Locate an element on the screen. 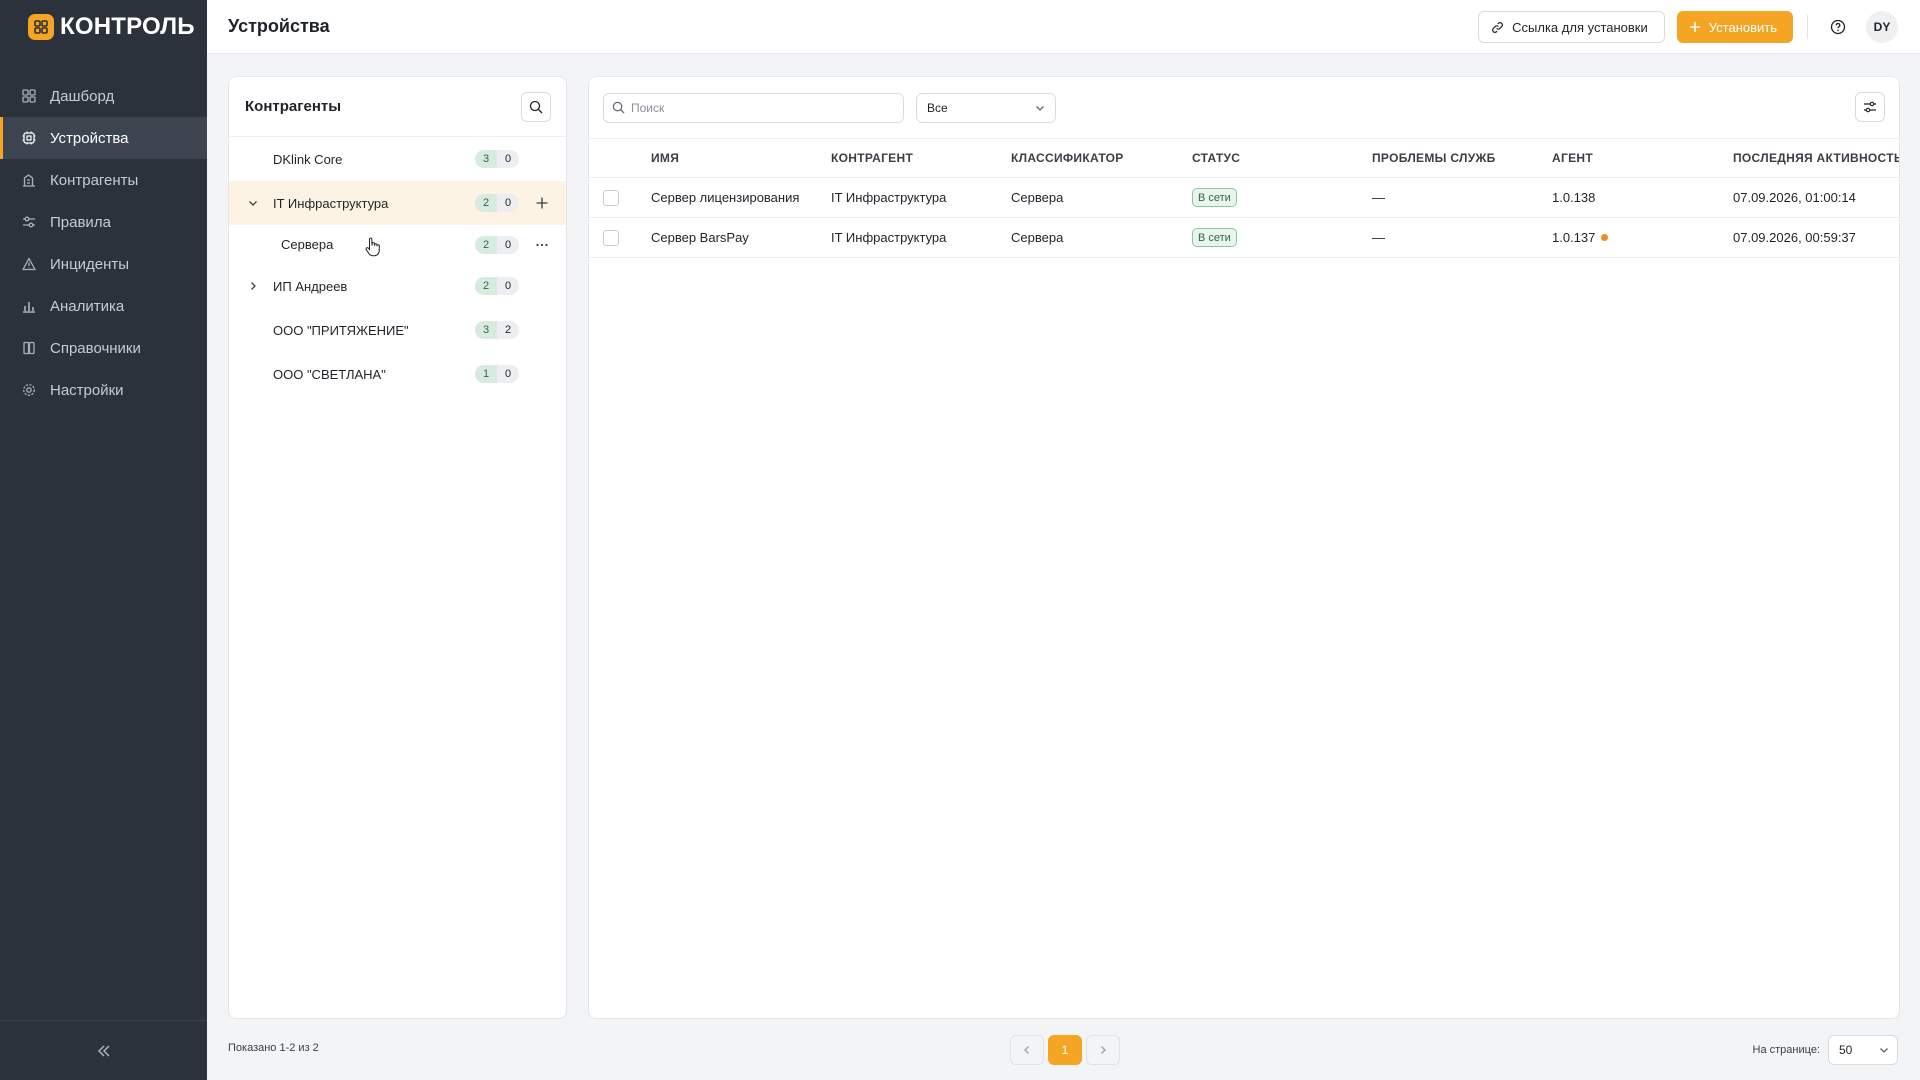 The width and height of the screenshot is (1920, 1080). device-counts: 10 is located at coordinates (497, 374).